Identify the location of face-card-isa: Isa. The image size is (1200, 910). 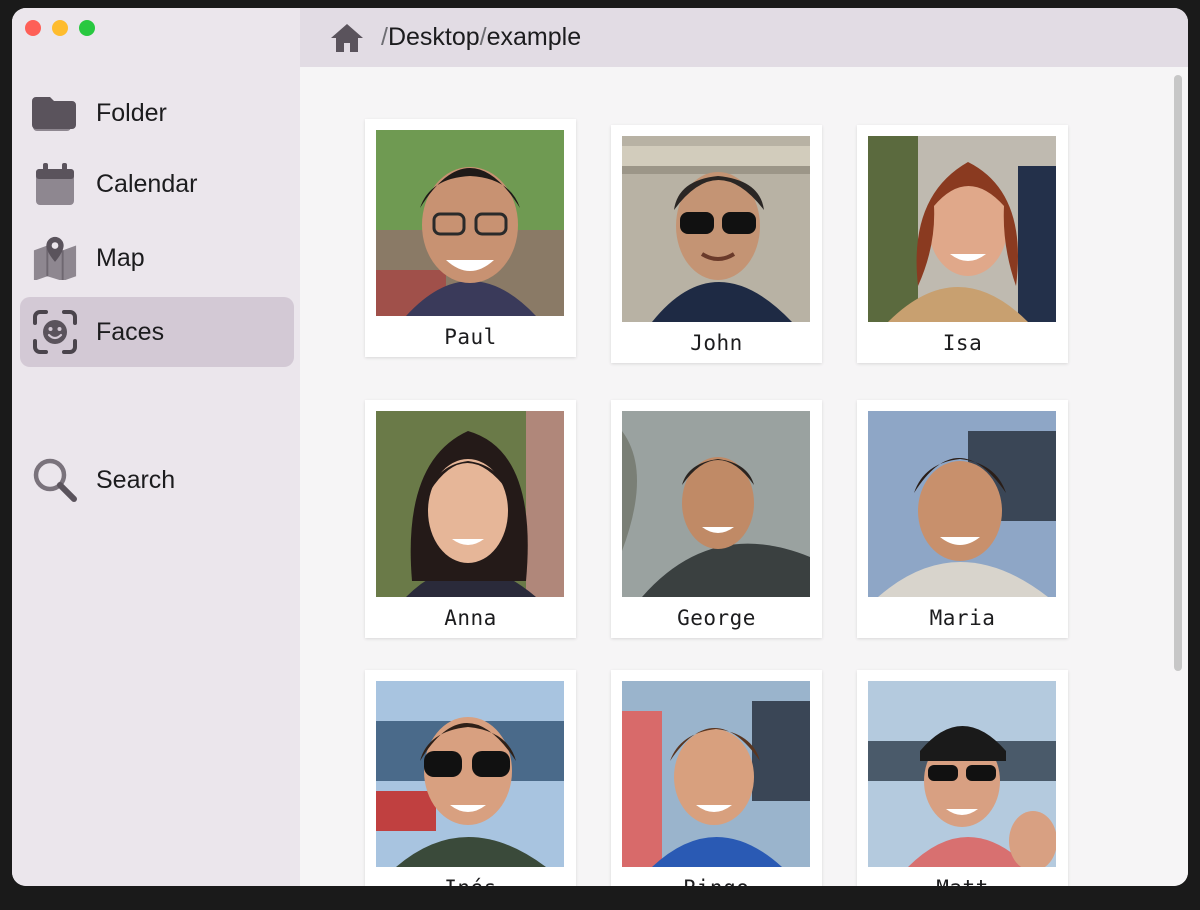
(962, 244).